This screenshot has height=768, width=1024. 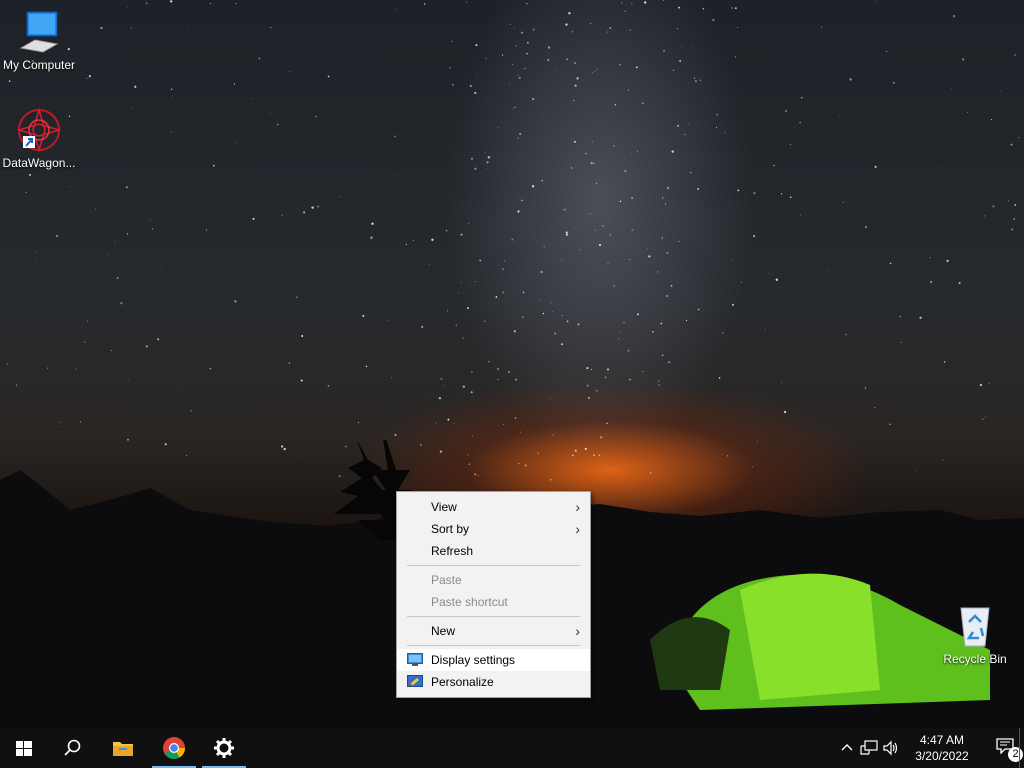 What do you see at coordinates (869, 748) in the screenshot?
I see `network-icon` at bounding box center [869, 748].